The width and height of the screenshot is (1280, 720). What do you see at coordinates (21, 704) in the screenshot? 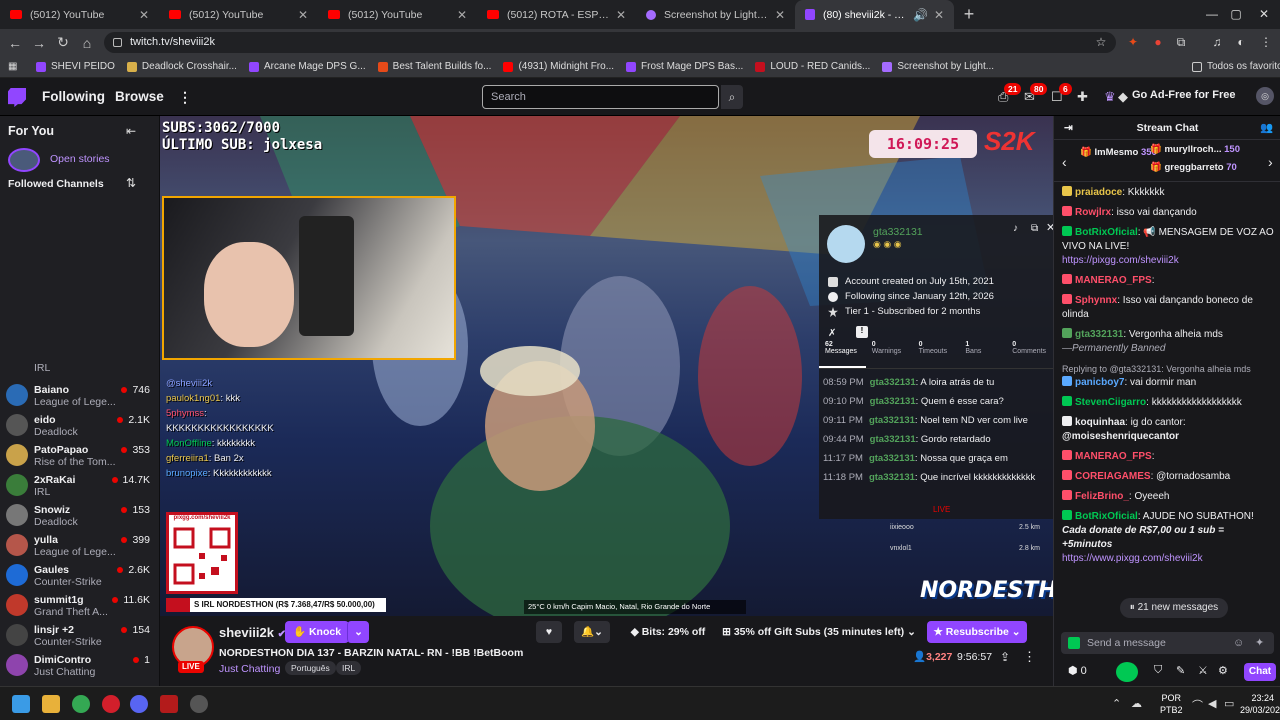
I see `start-icon` at bounding box center [21, 704].